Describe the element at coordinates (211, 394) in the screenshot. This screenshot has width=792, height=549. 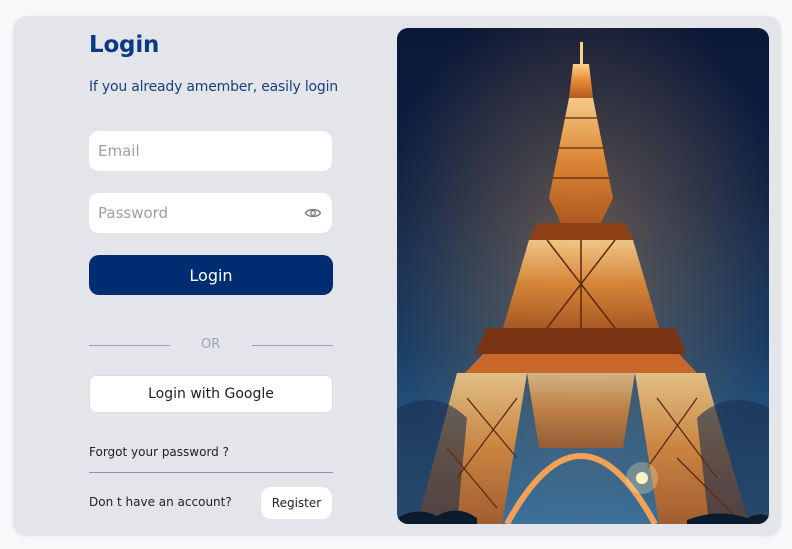
I see `google-login-button: Login with Google` at that location.